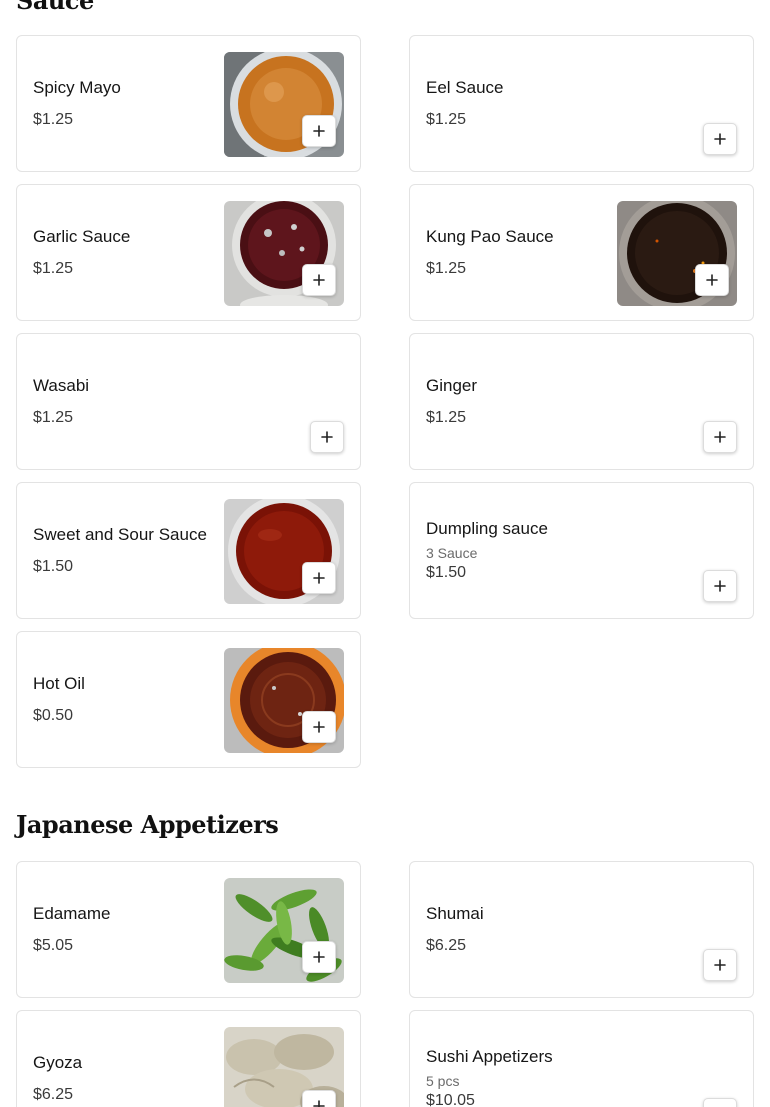 This screenshot has height=1107, width=770. What do you see at coordinates (77, 87) in the screenshot?
I see `item-name: Spicy Mayo` at bounding box center [77, 87].